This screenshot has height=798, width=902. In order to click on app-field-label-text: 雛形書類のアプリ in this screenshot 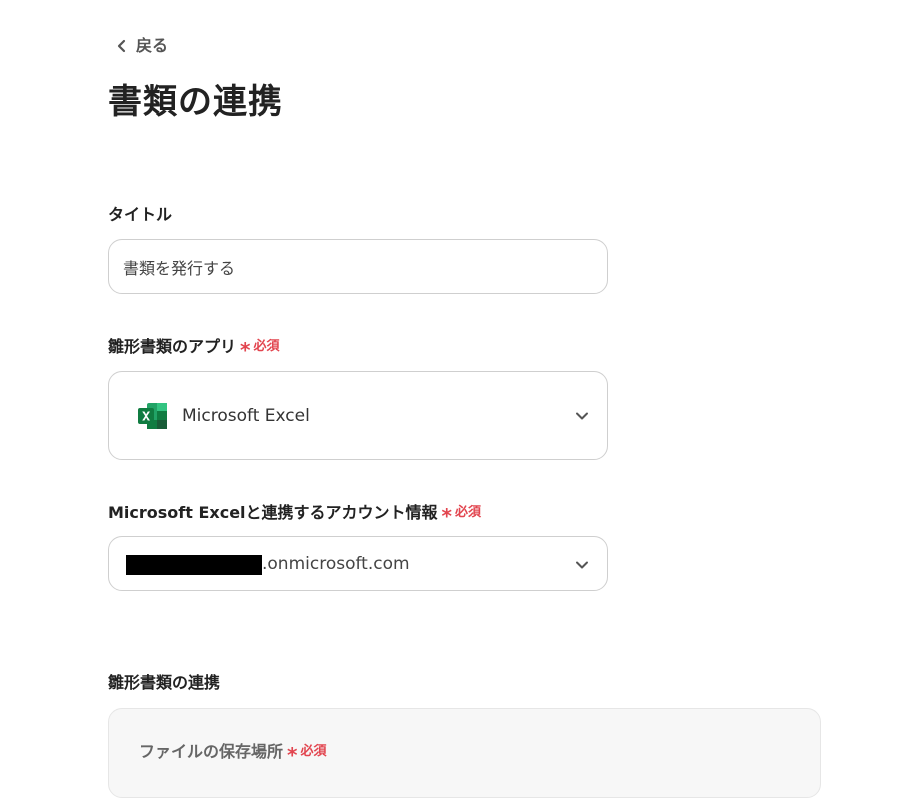, I will do `click(172, 346)`.